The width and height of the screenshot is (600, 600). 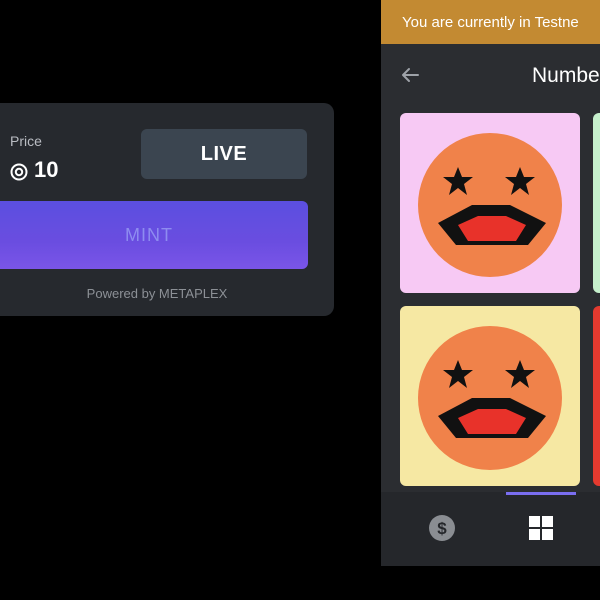 What do you see at coordinates (490, 76) in the screenshot?
I see `app-header: Numbe` at bounding box center [490, 76].